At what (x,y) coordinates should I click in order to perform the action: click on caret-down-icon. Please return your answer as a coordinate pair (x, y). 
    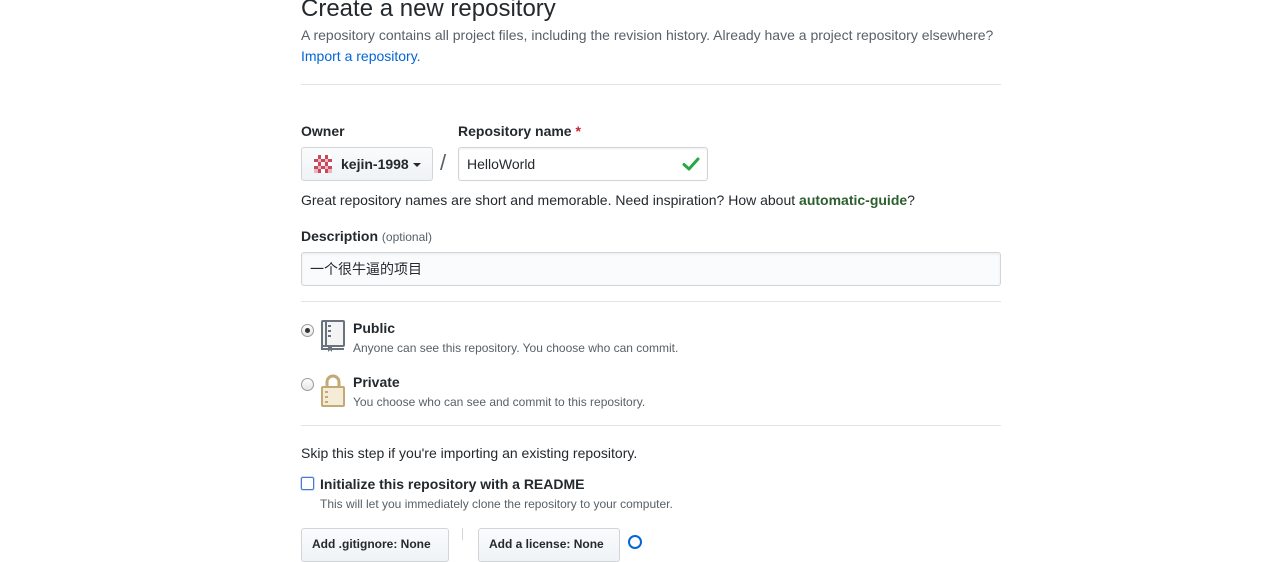
    Looking at the image, I should click on (416, 165).